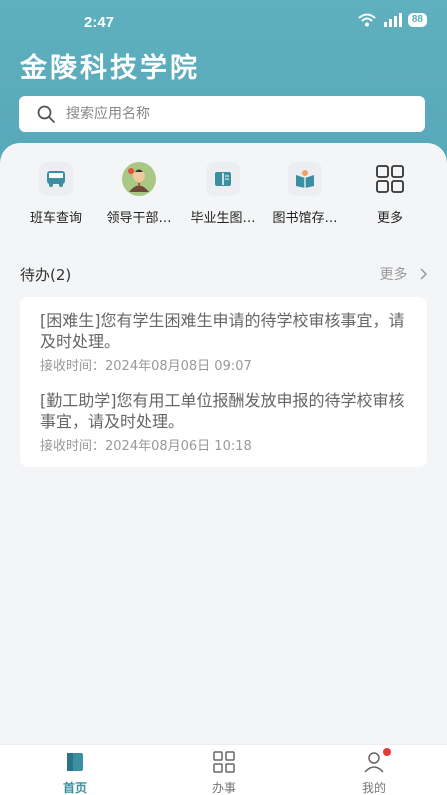 The width and height of the screenshot is (447, 795). Describe the element at coordinates (367, 20) in the screenshot. I see `wifi-icon` at that location.